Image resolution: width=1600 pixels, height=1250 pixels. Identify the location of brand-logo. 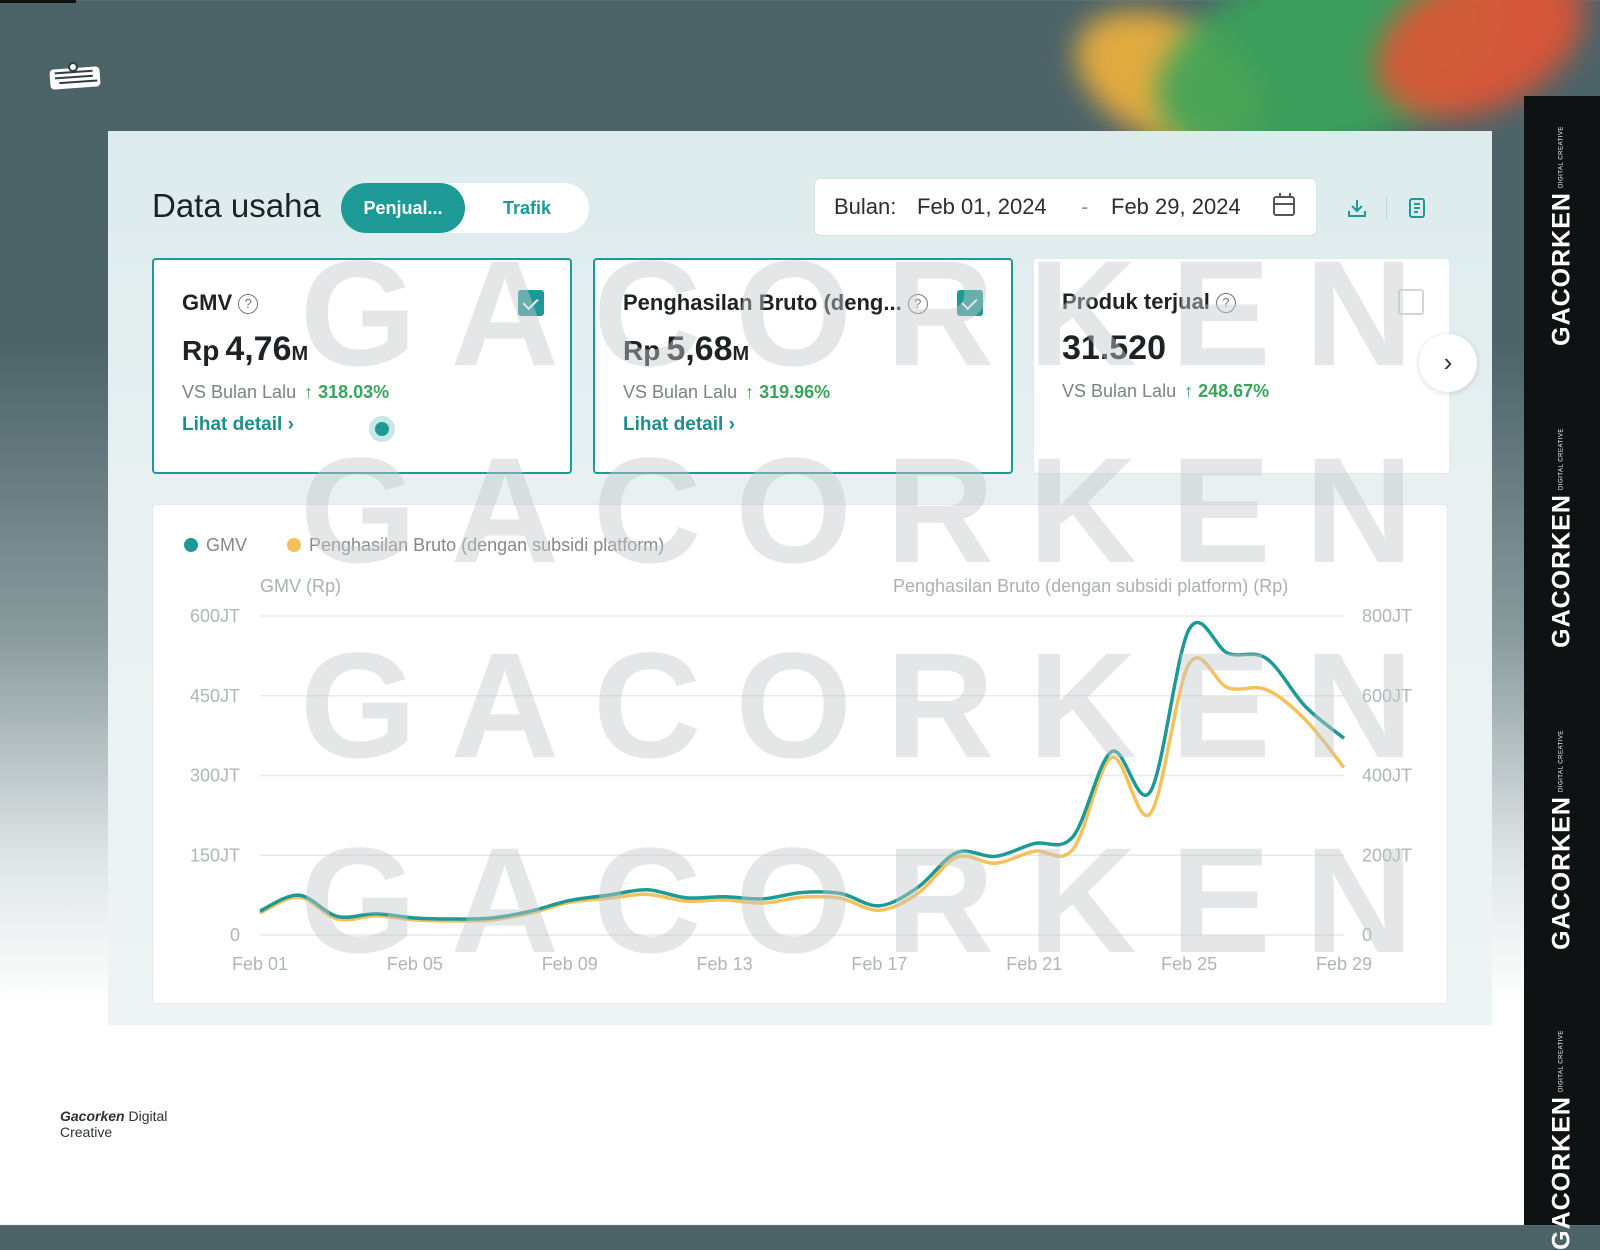
(75, 76).